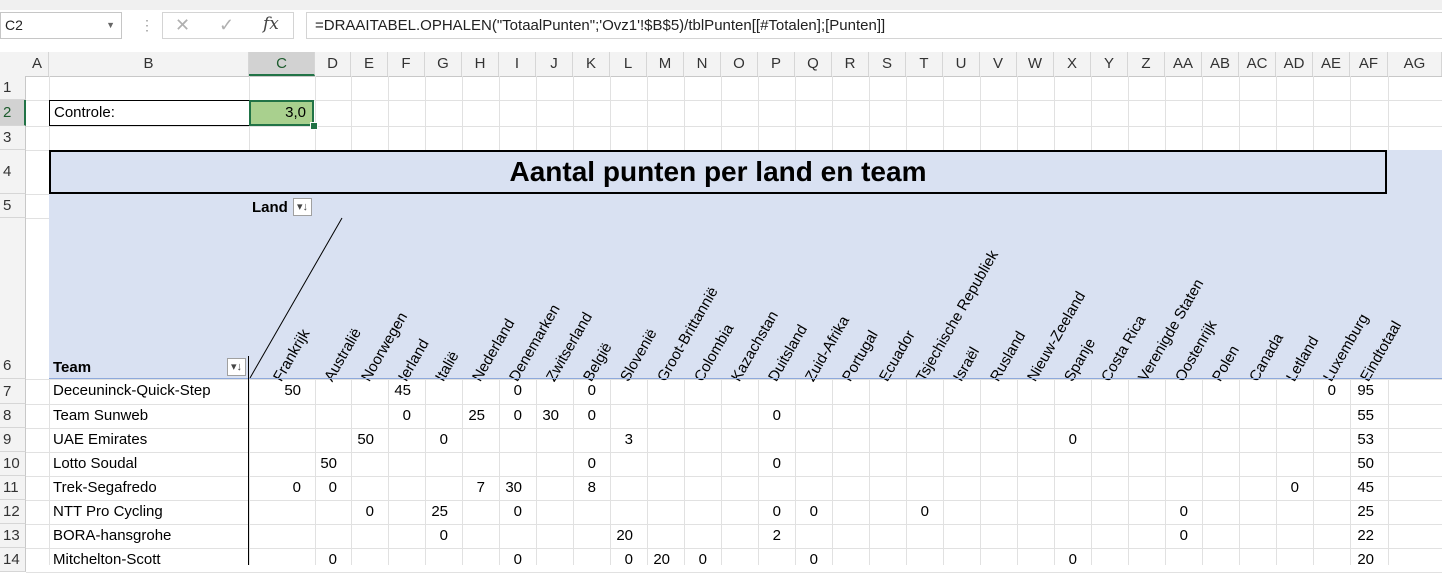 The image size is (1442, 573). What do you see at coordinates (1362, 439) in the screenshot?
I see `total-cell: 53` at bounding box center [1362, 439].